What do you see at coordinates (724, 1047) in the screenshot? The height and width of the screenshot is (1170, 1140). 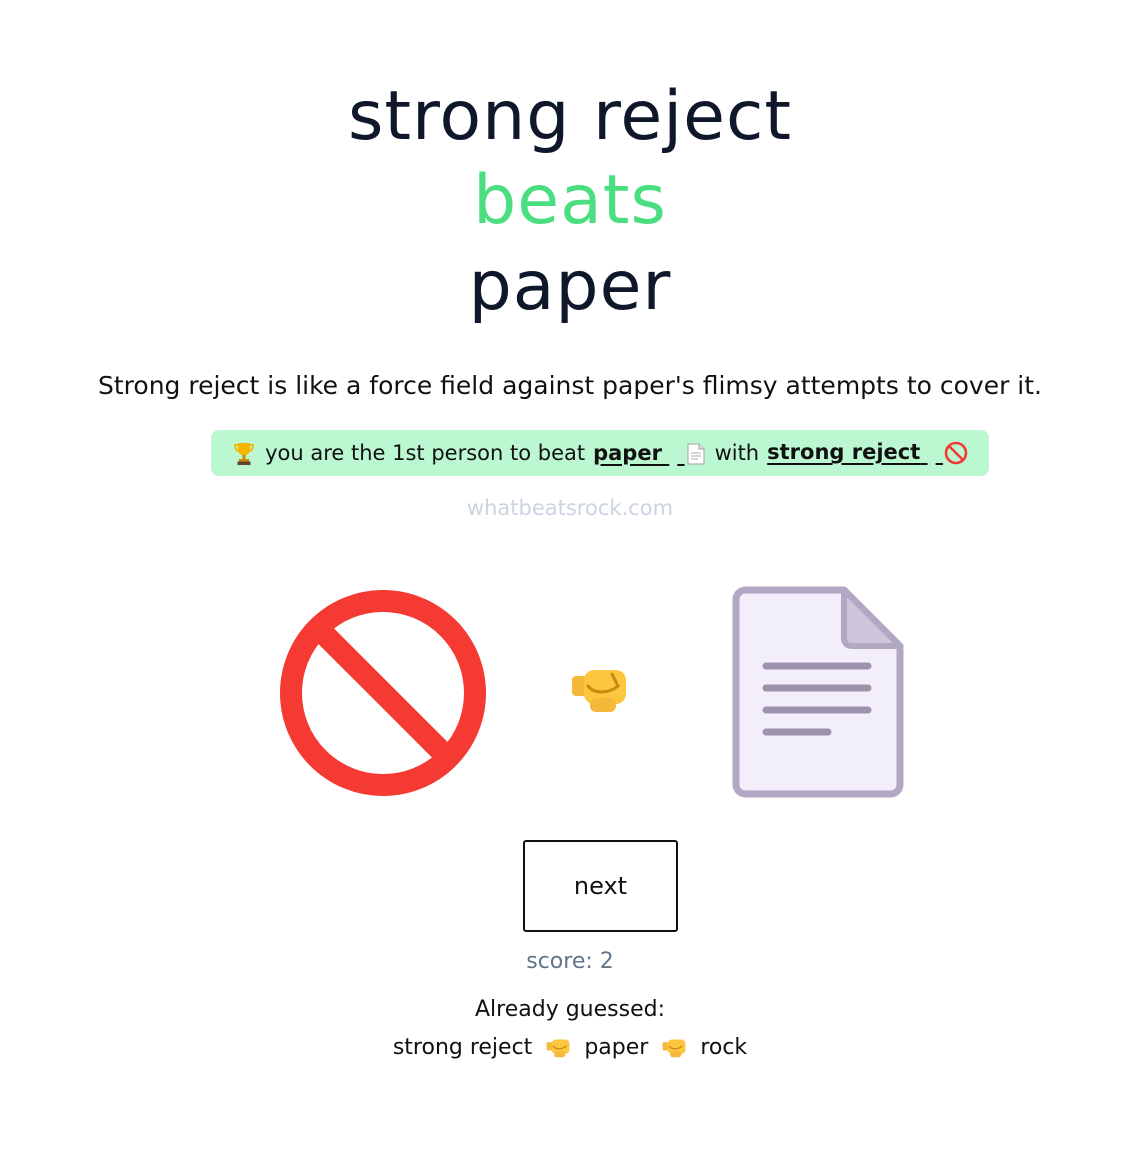 I see `history-item: rock` at bounding box center [724, 1047].